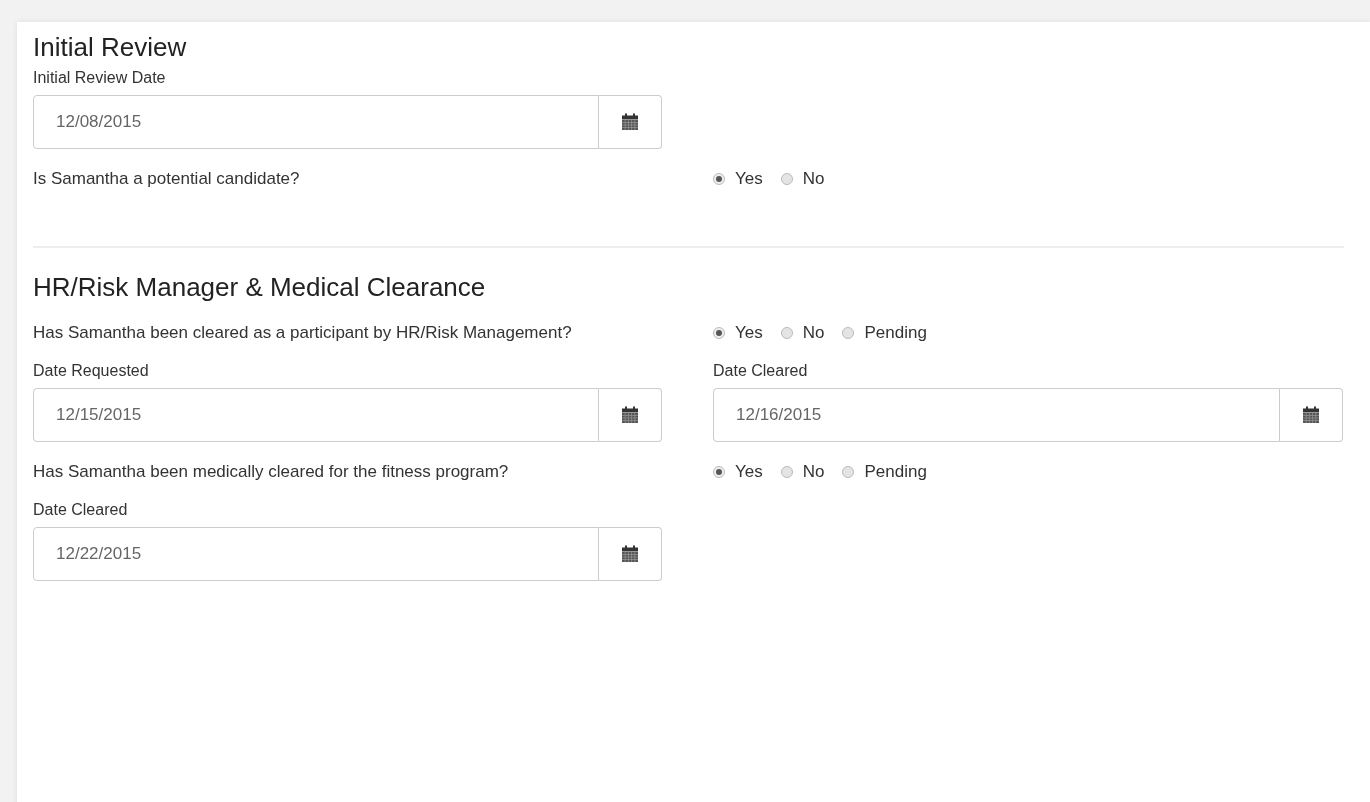  What do you see at coordinates (91, 371) in the screenshot?
I see `field-label: Date Requested` at bounding box center [91, 371].